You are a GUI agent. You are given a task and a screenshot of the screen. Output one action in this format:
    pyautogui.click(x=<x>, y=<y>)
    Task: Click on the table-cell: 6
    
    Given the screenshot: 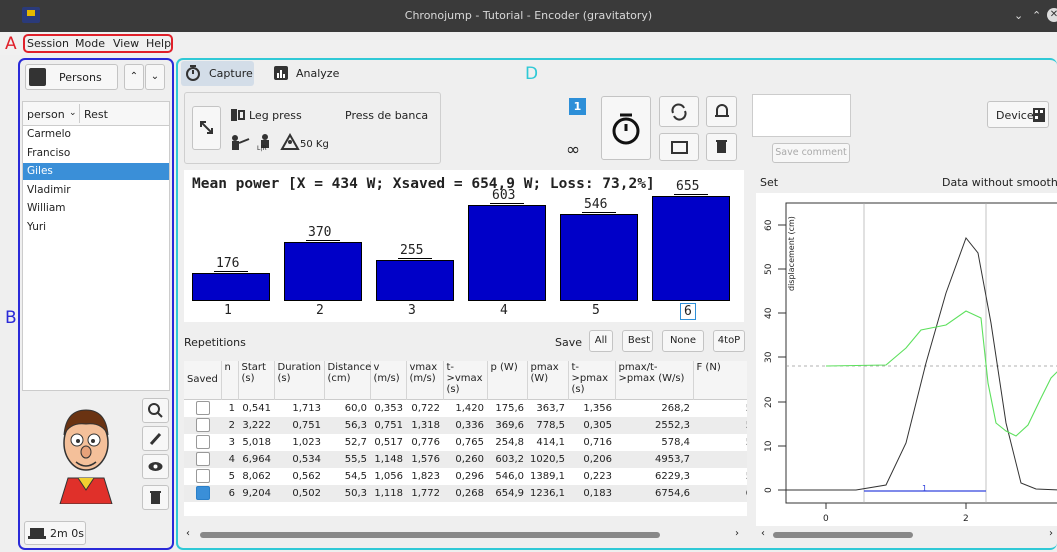 What is the action you would take?
    pyautogui.click(x=231, y=493)
    